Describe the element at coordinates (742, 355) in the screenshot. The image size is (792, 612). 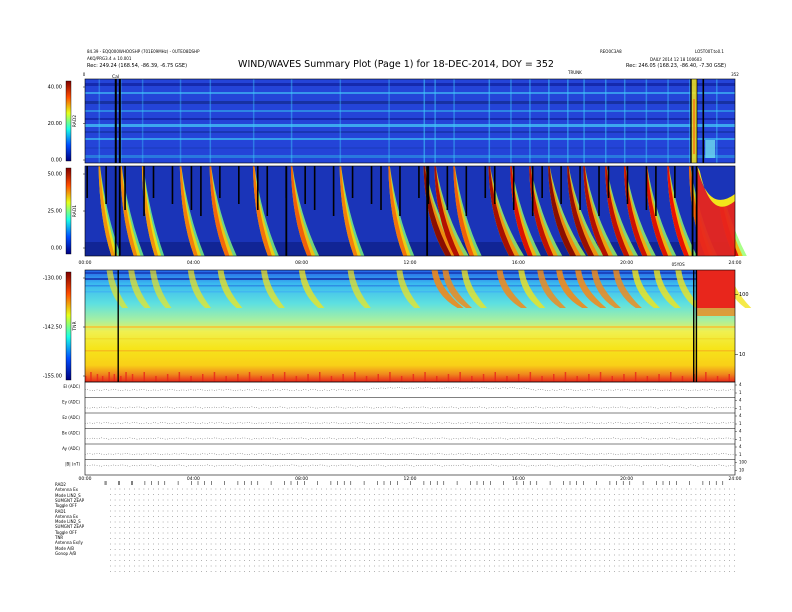
I see `tnr-right-tick-label: 10` at that location.